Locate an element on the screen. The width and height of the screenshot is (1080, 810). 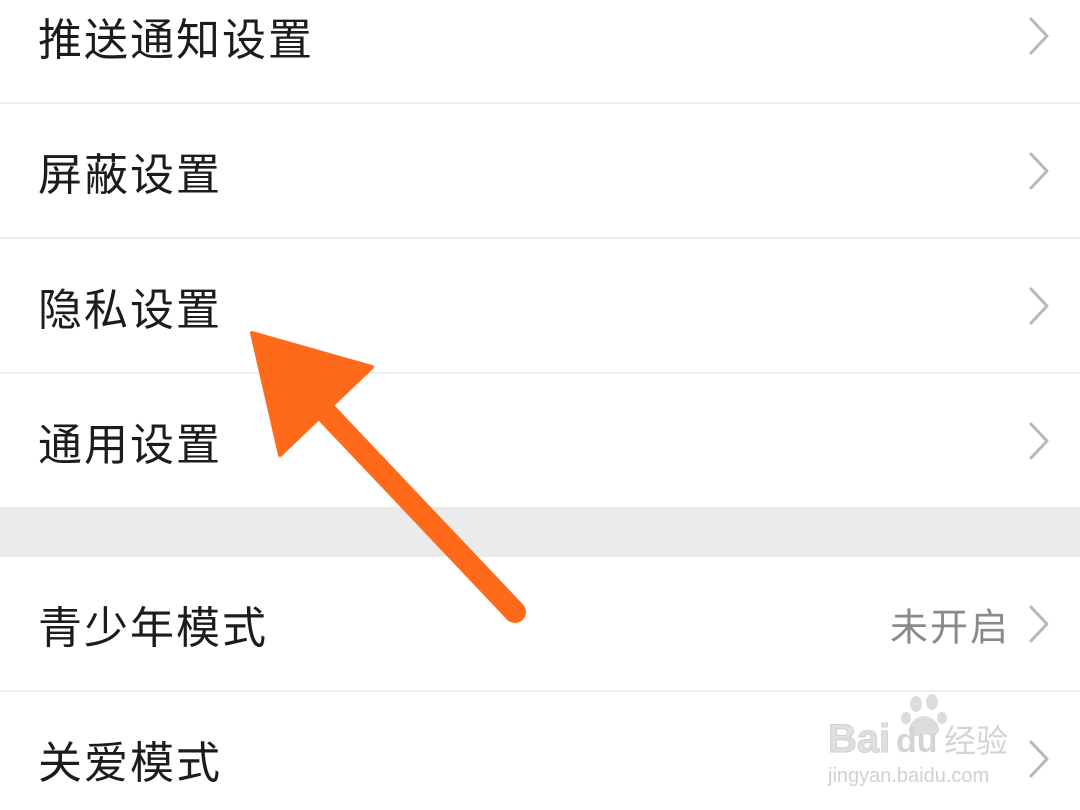
settings-item-label: 通用设置 is located at coordinates (130, 445).